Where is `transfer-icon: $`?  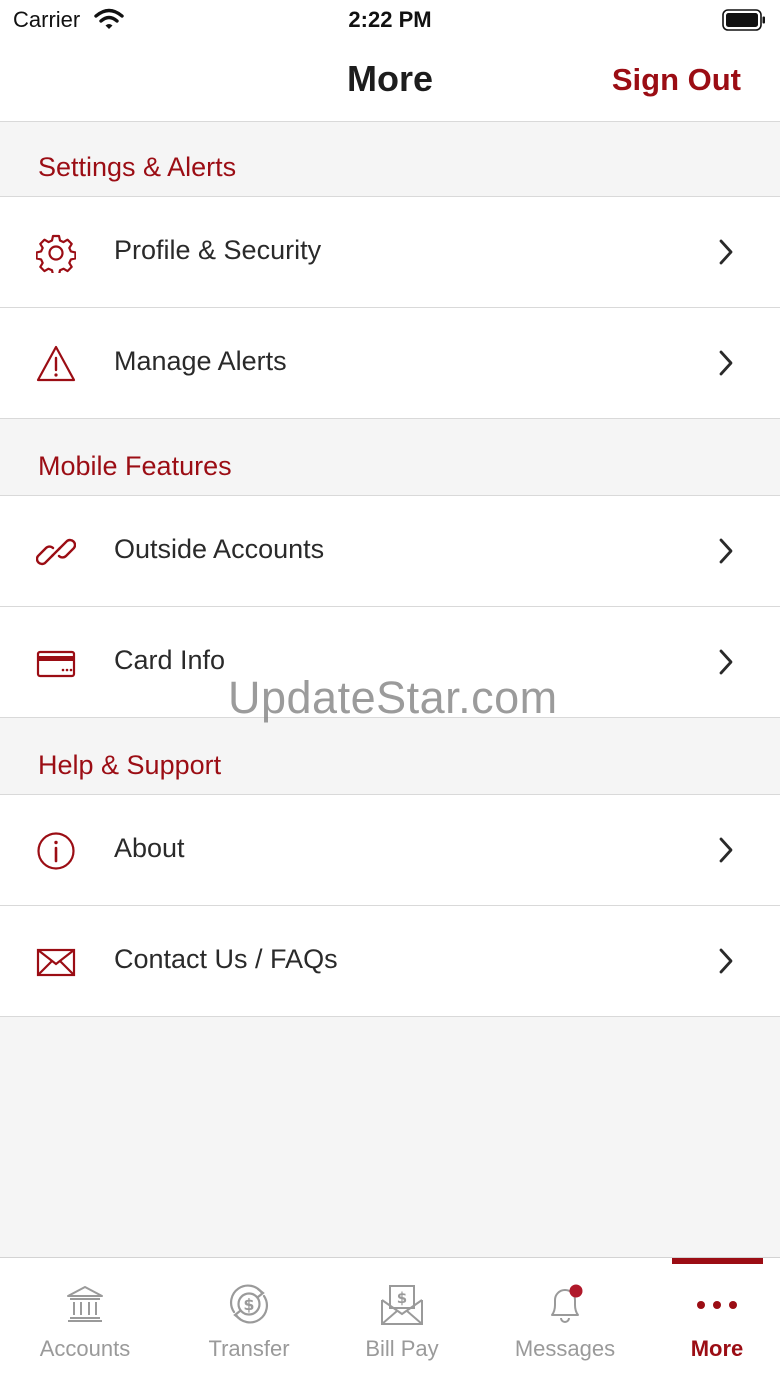
transfer-icon: $ is located at coordinates (249, 1306).